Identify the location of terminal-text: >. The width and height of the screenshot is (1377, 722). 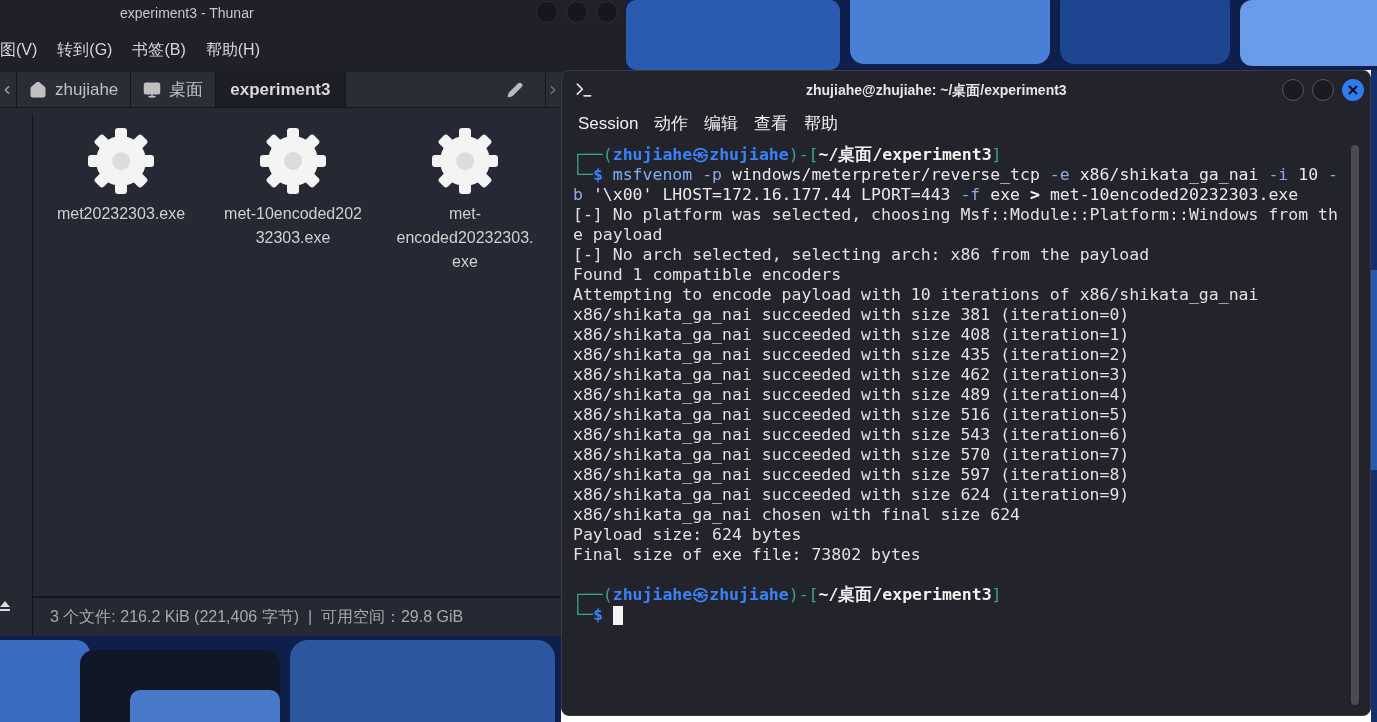
(1035, 195).